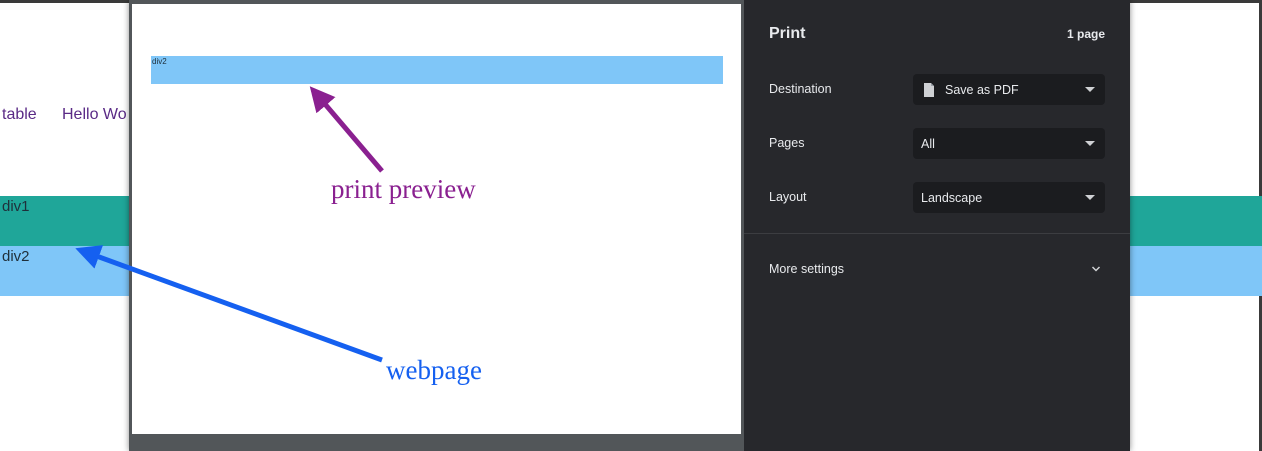 The width and height of the screenshot is (1262, 451). What do you see at coordinates (1085, 34) in the screenshot?
I see `page-count: 1 page` at bounding box center [1085, 34].